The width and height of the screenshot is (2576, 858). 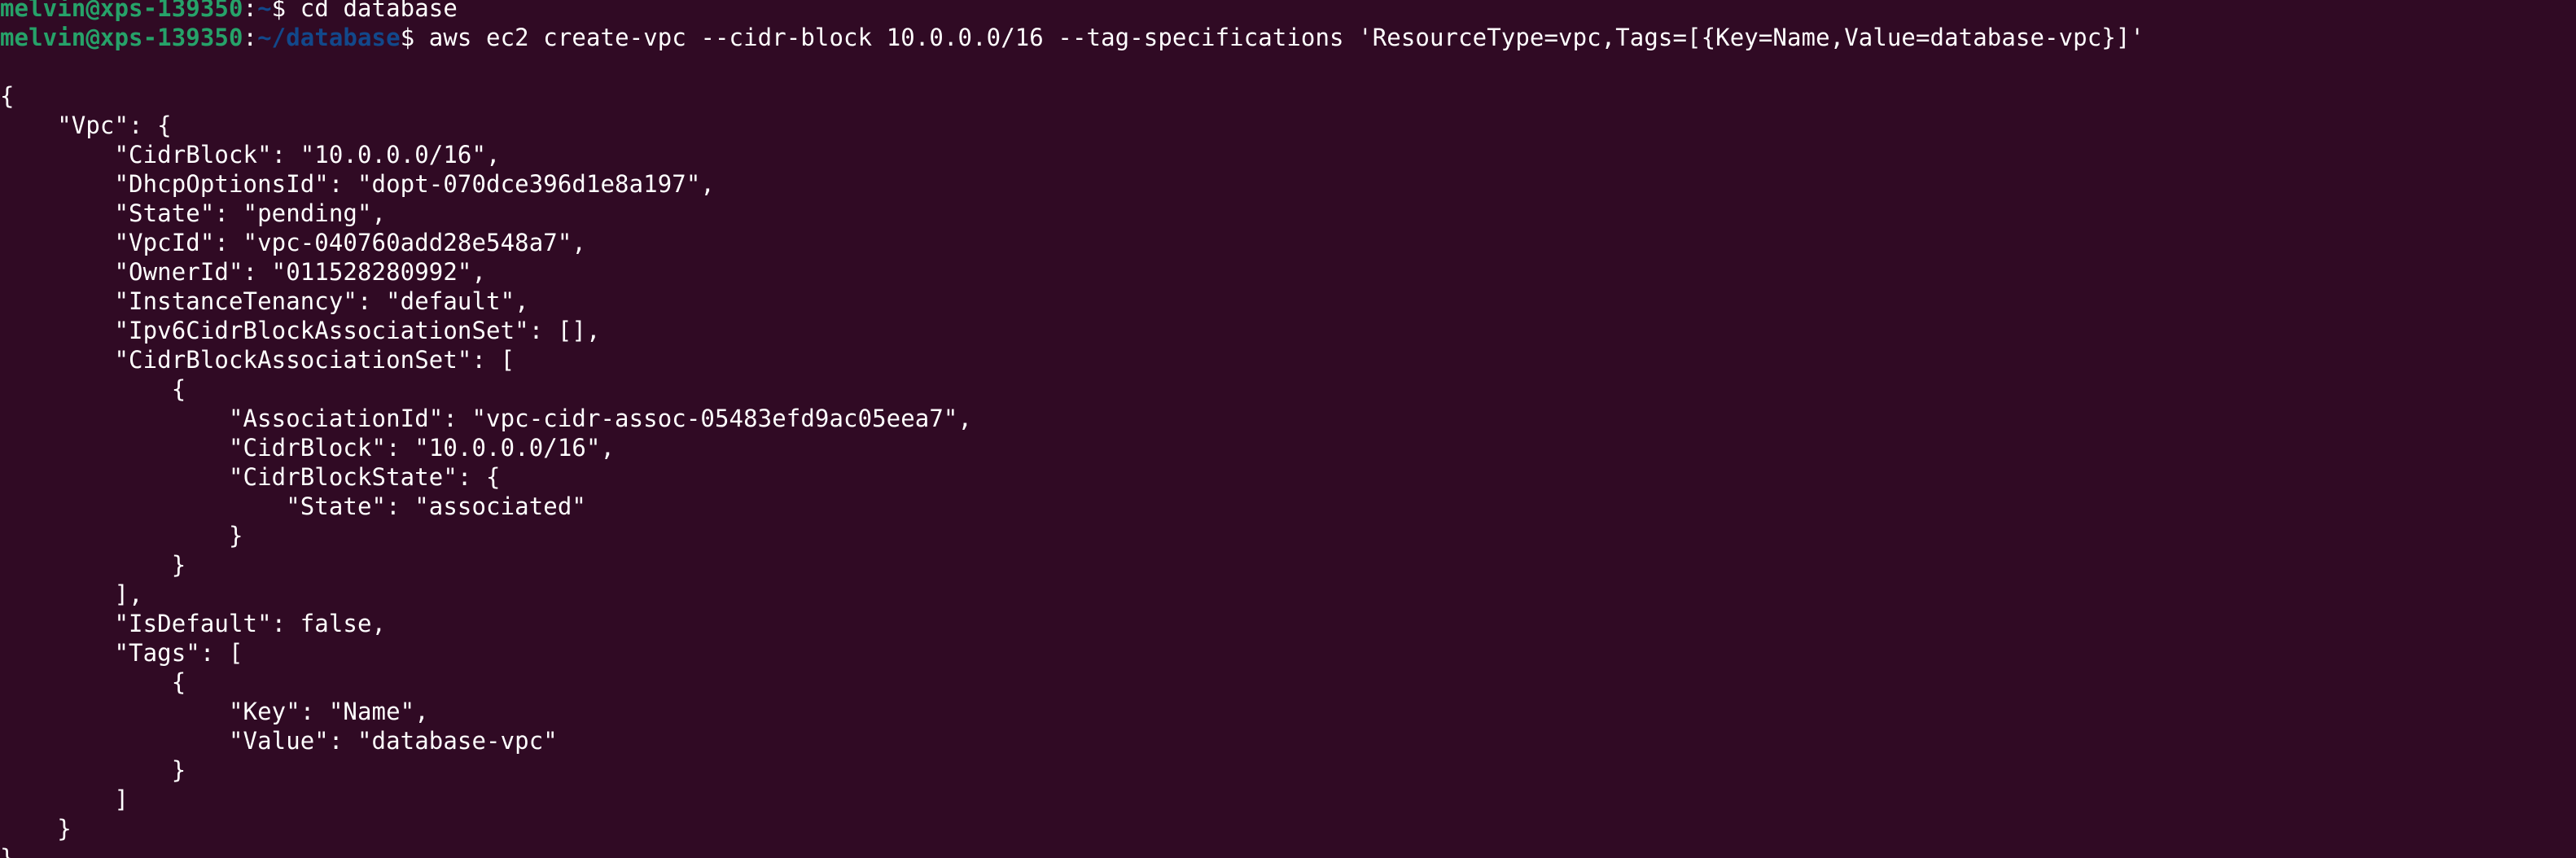 I want to click on history-prompt-line: melvin@xps-139350:~$ cd database, so click(x=1288, y=11).